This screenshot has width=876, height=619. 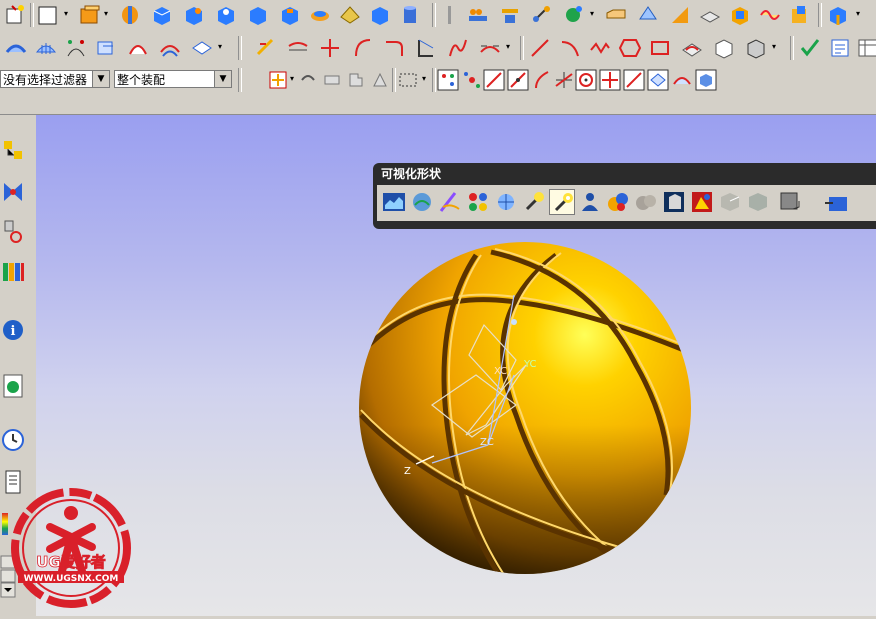 What do you see at coordinates (836, 202) in the screenshot?
I see `export-image-icon` at bounding box center [836, 202].